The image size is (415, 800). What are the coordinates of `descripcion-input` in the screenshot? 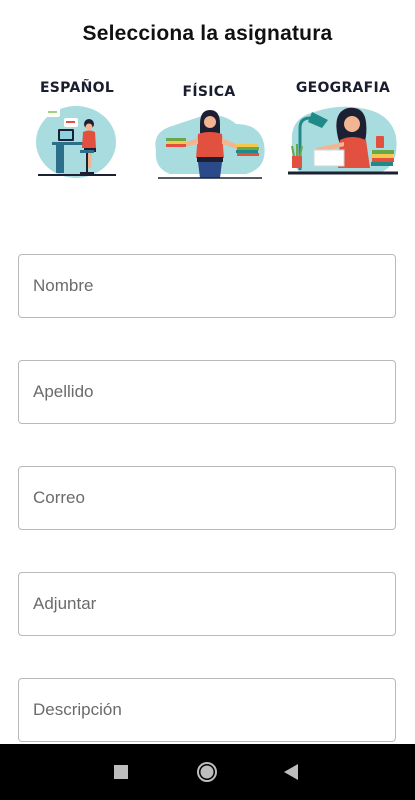 It's located at (207, 710).